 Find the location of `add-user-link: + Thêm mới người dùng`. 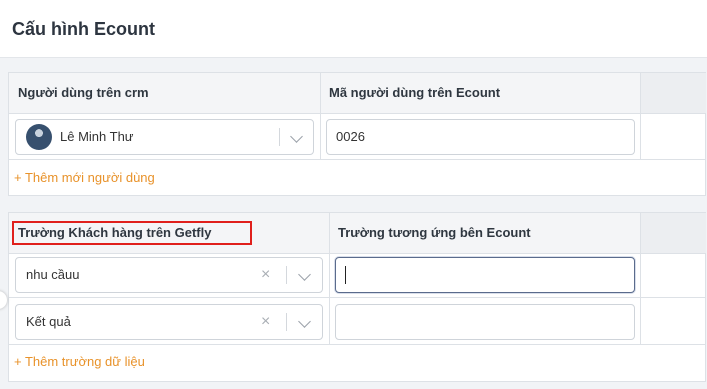

add-user-link: + Thêm mới người dùng is located at coordinates (84, 177).